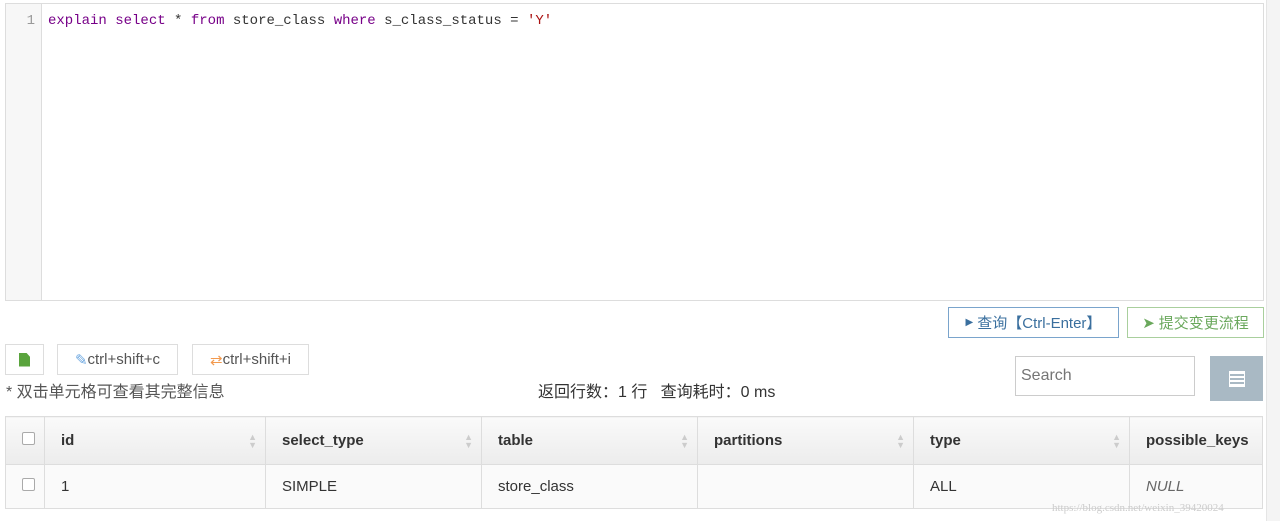  I want to click on code-token: from, so click(207, 21).